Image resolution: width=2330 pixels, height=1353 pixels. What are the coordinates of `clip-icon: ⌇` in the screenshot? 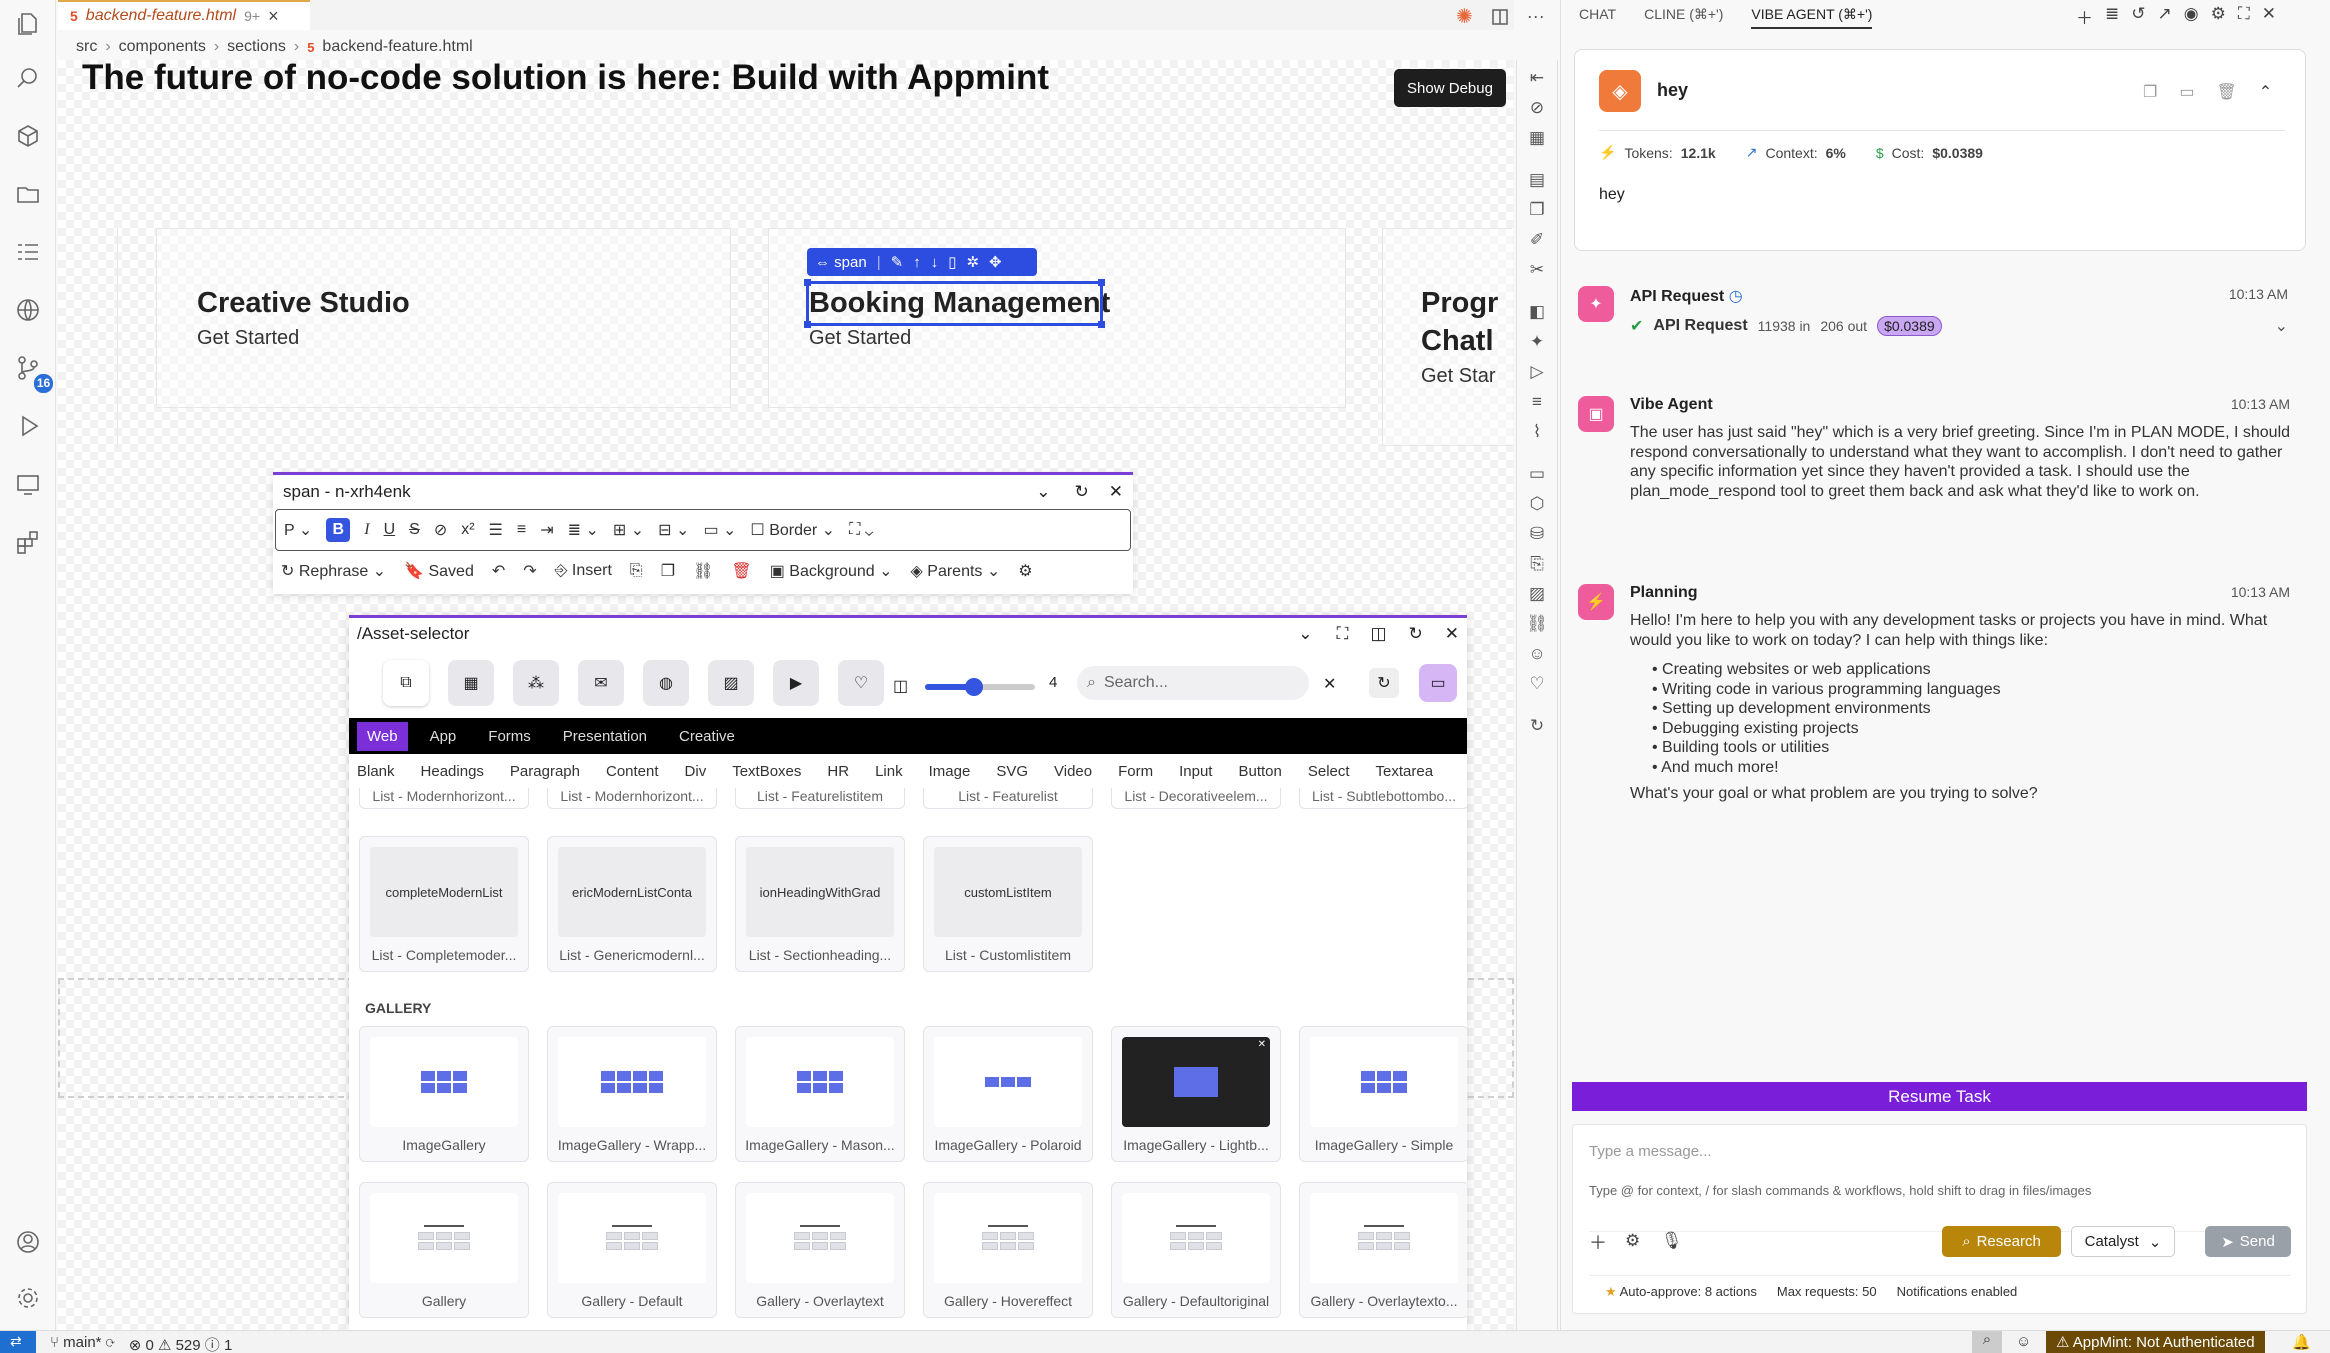 It's located at (1537, 432).